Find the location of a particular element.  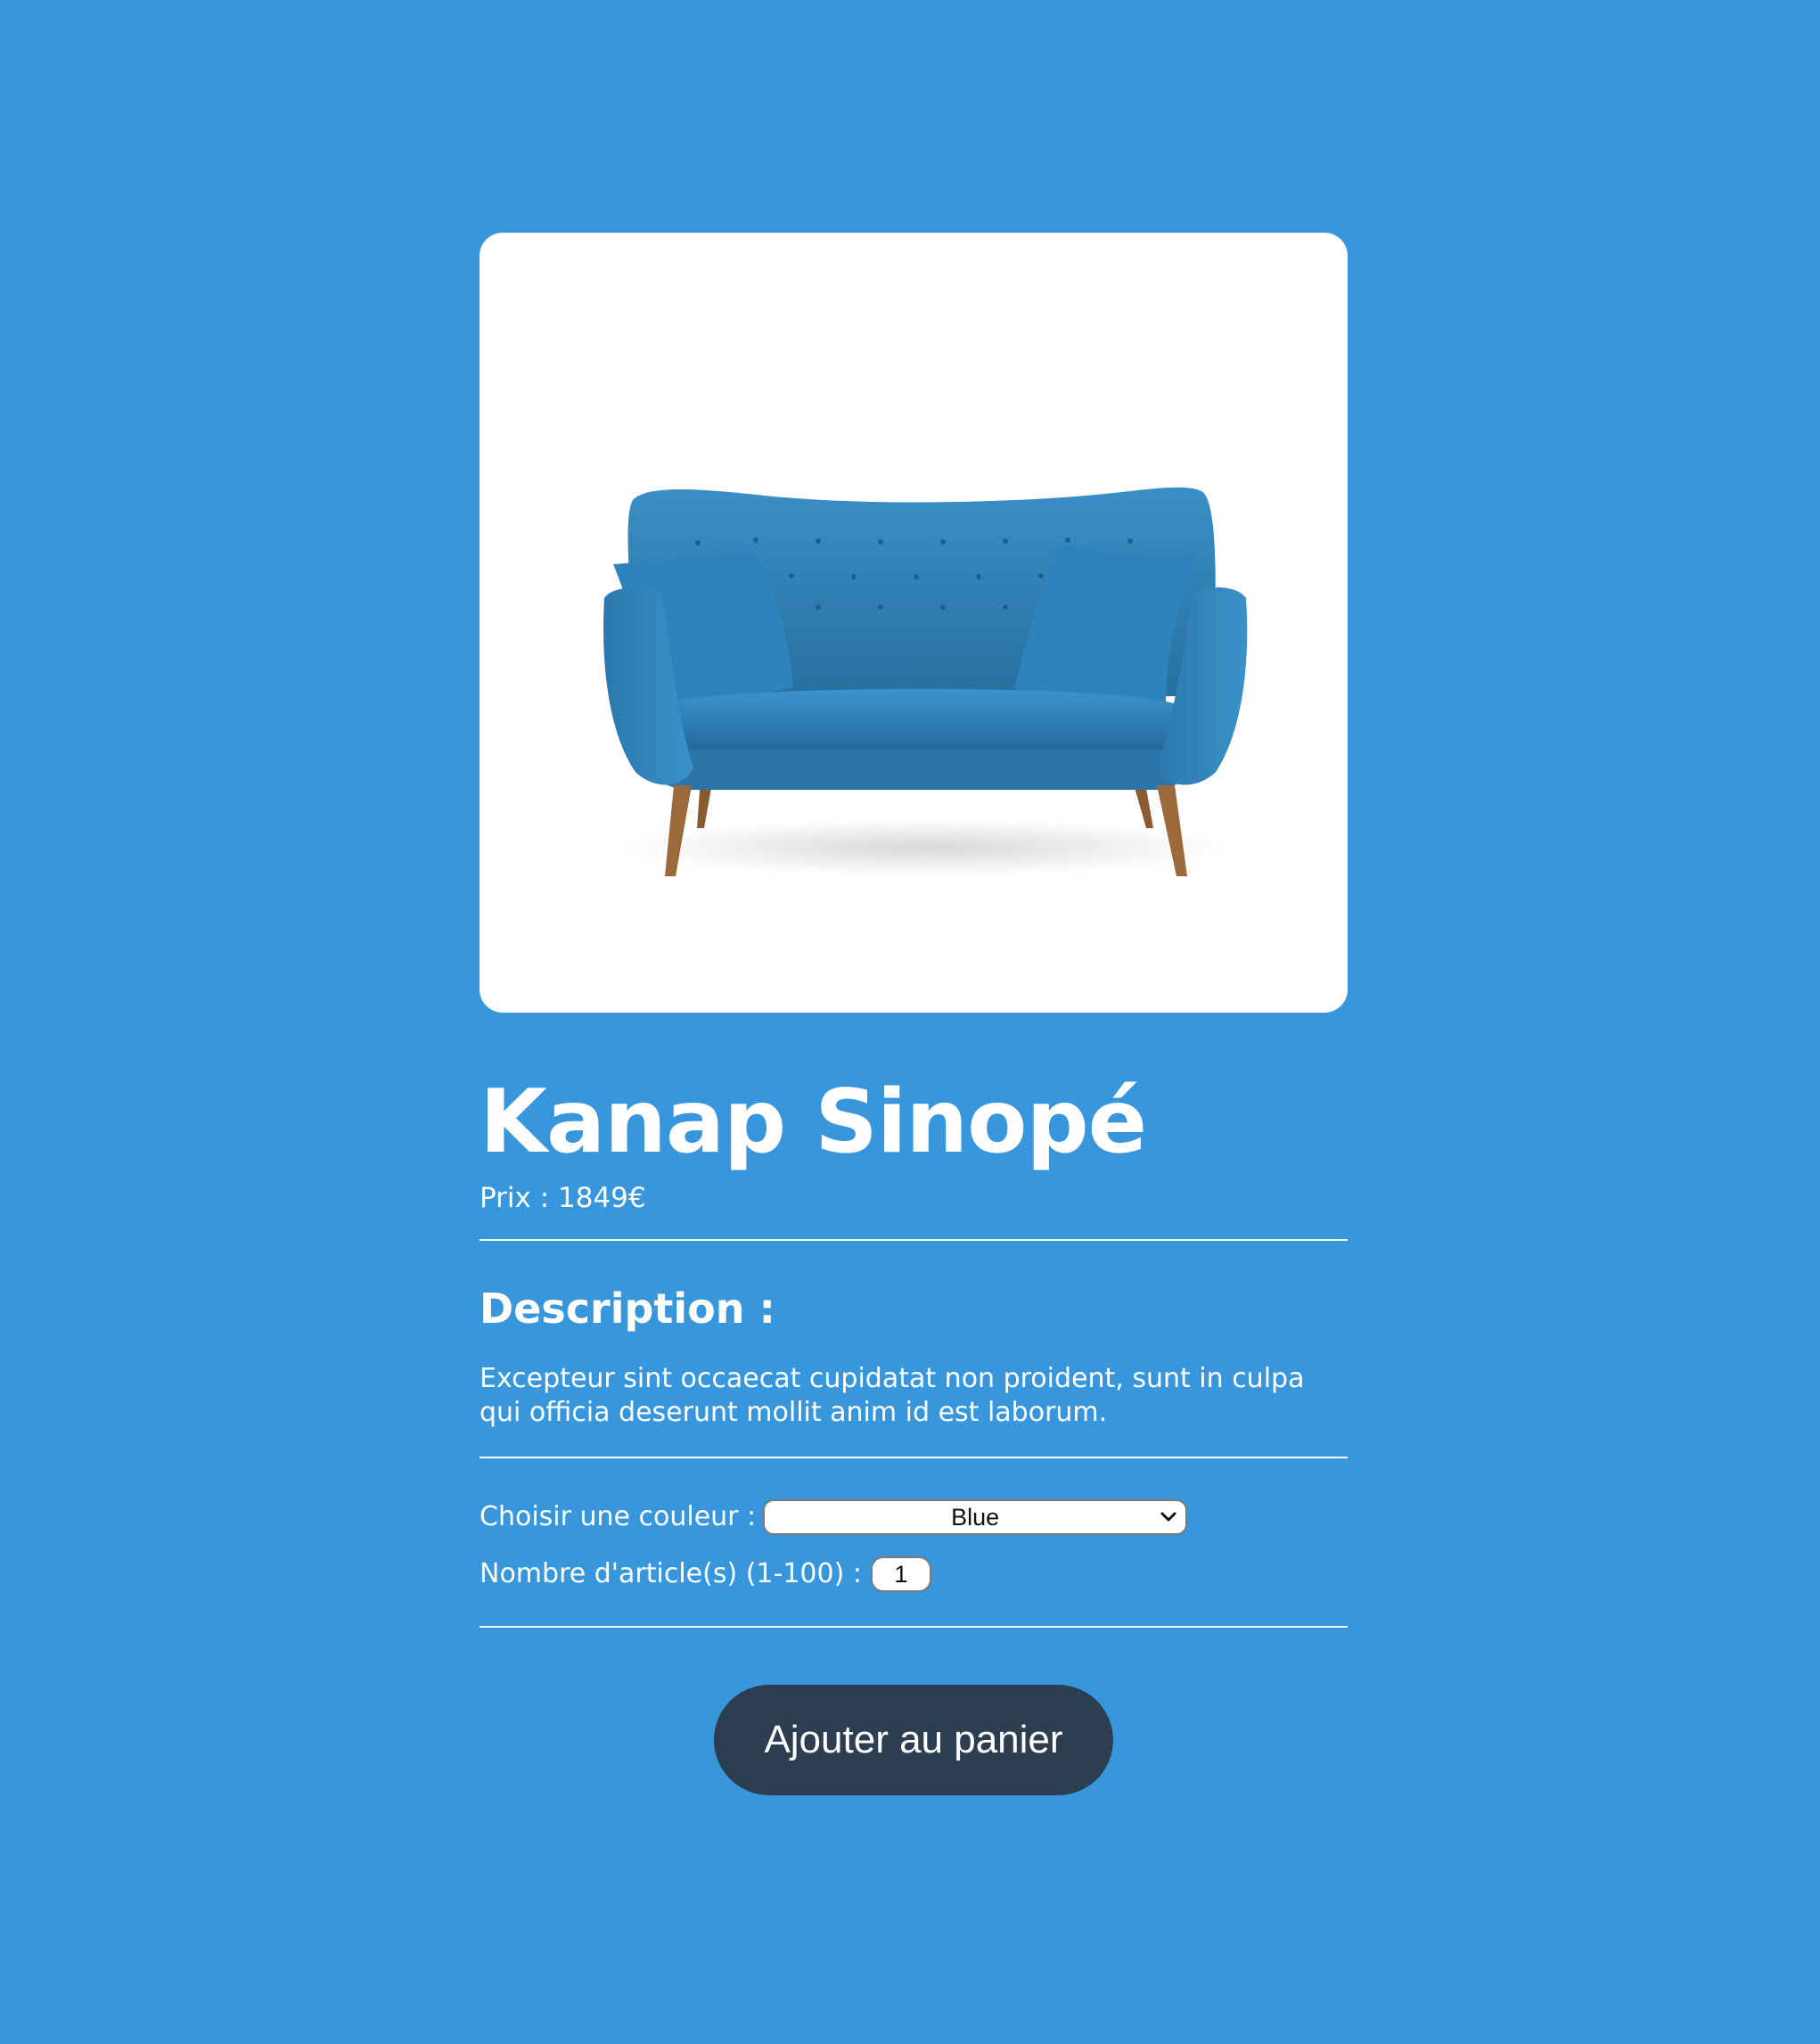

color-select: Blue is located at coordinates (975, 1517).